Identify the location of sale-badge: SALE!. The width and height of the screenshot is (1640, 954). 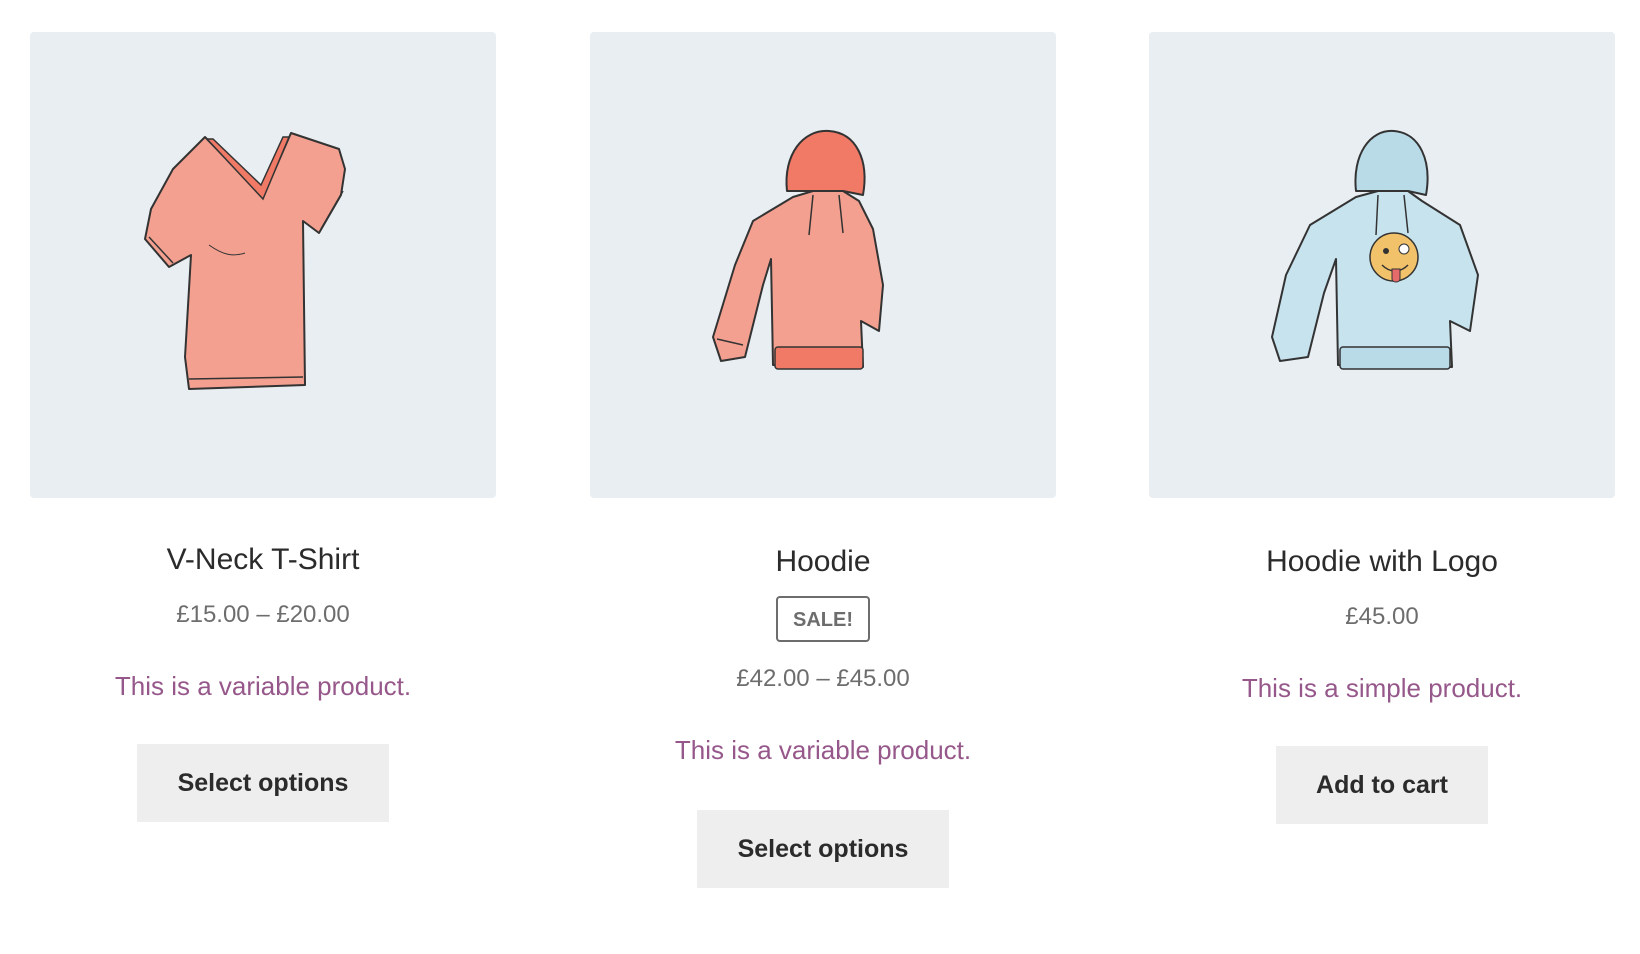
(823, 619).